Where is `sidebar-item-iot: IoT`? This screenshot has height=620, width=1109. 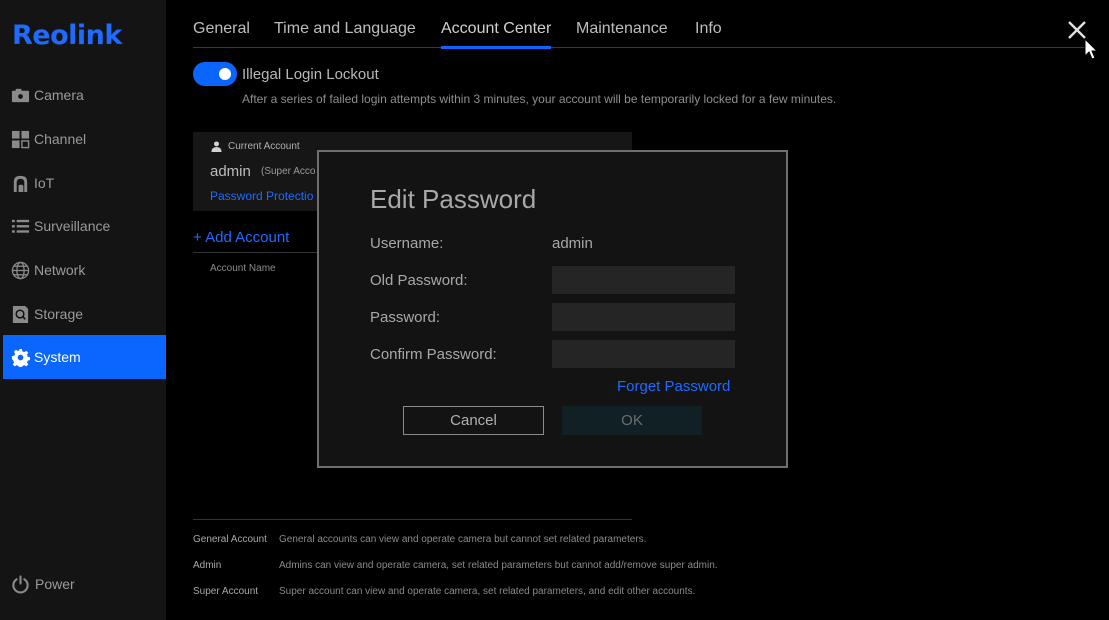 sidebar-item-iot: IoT is located at coordinates (84, 183).